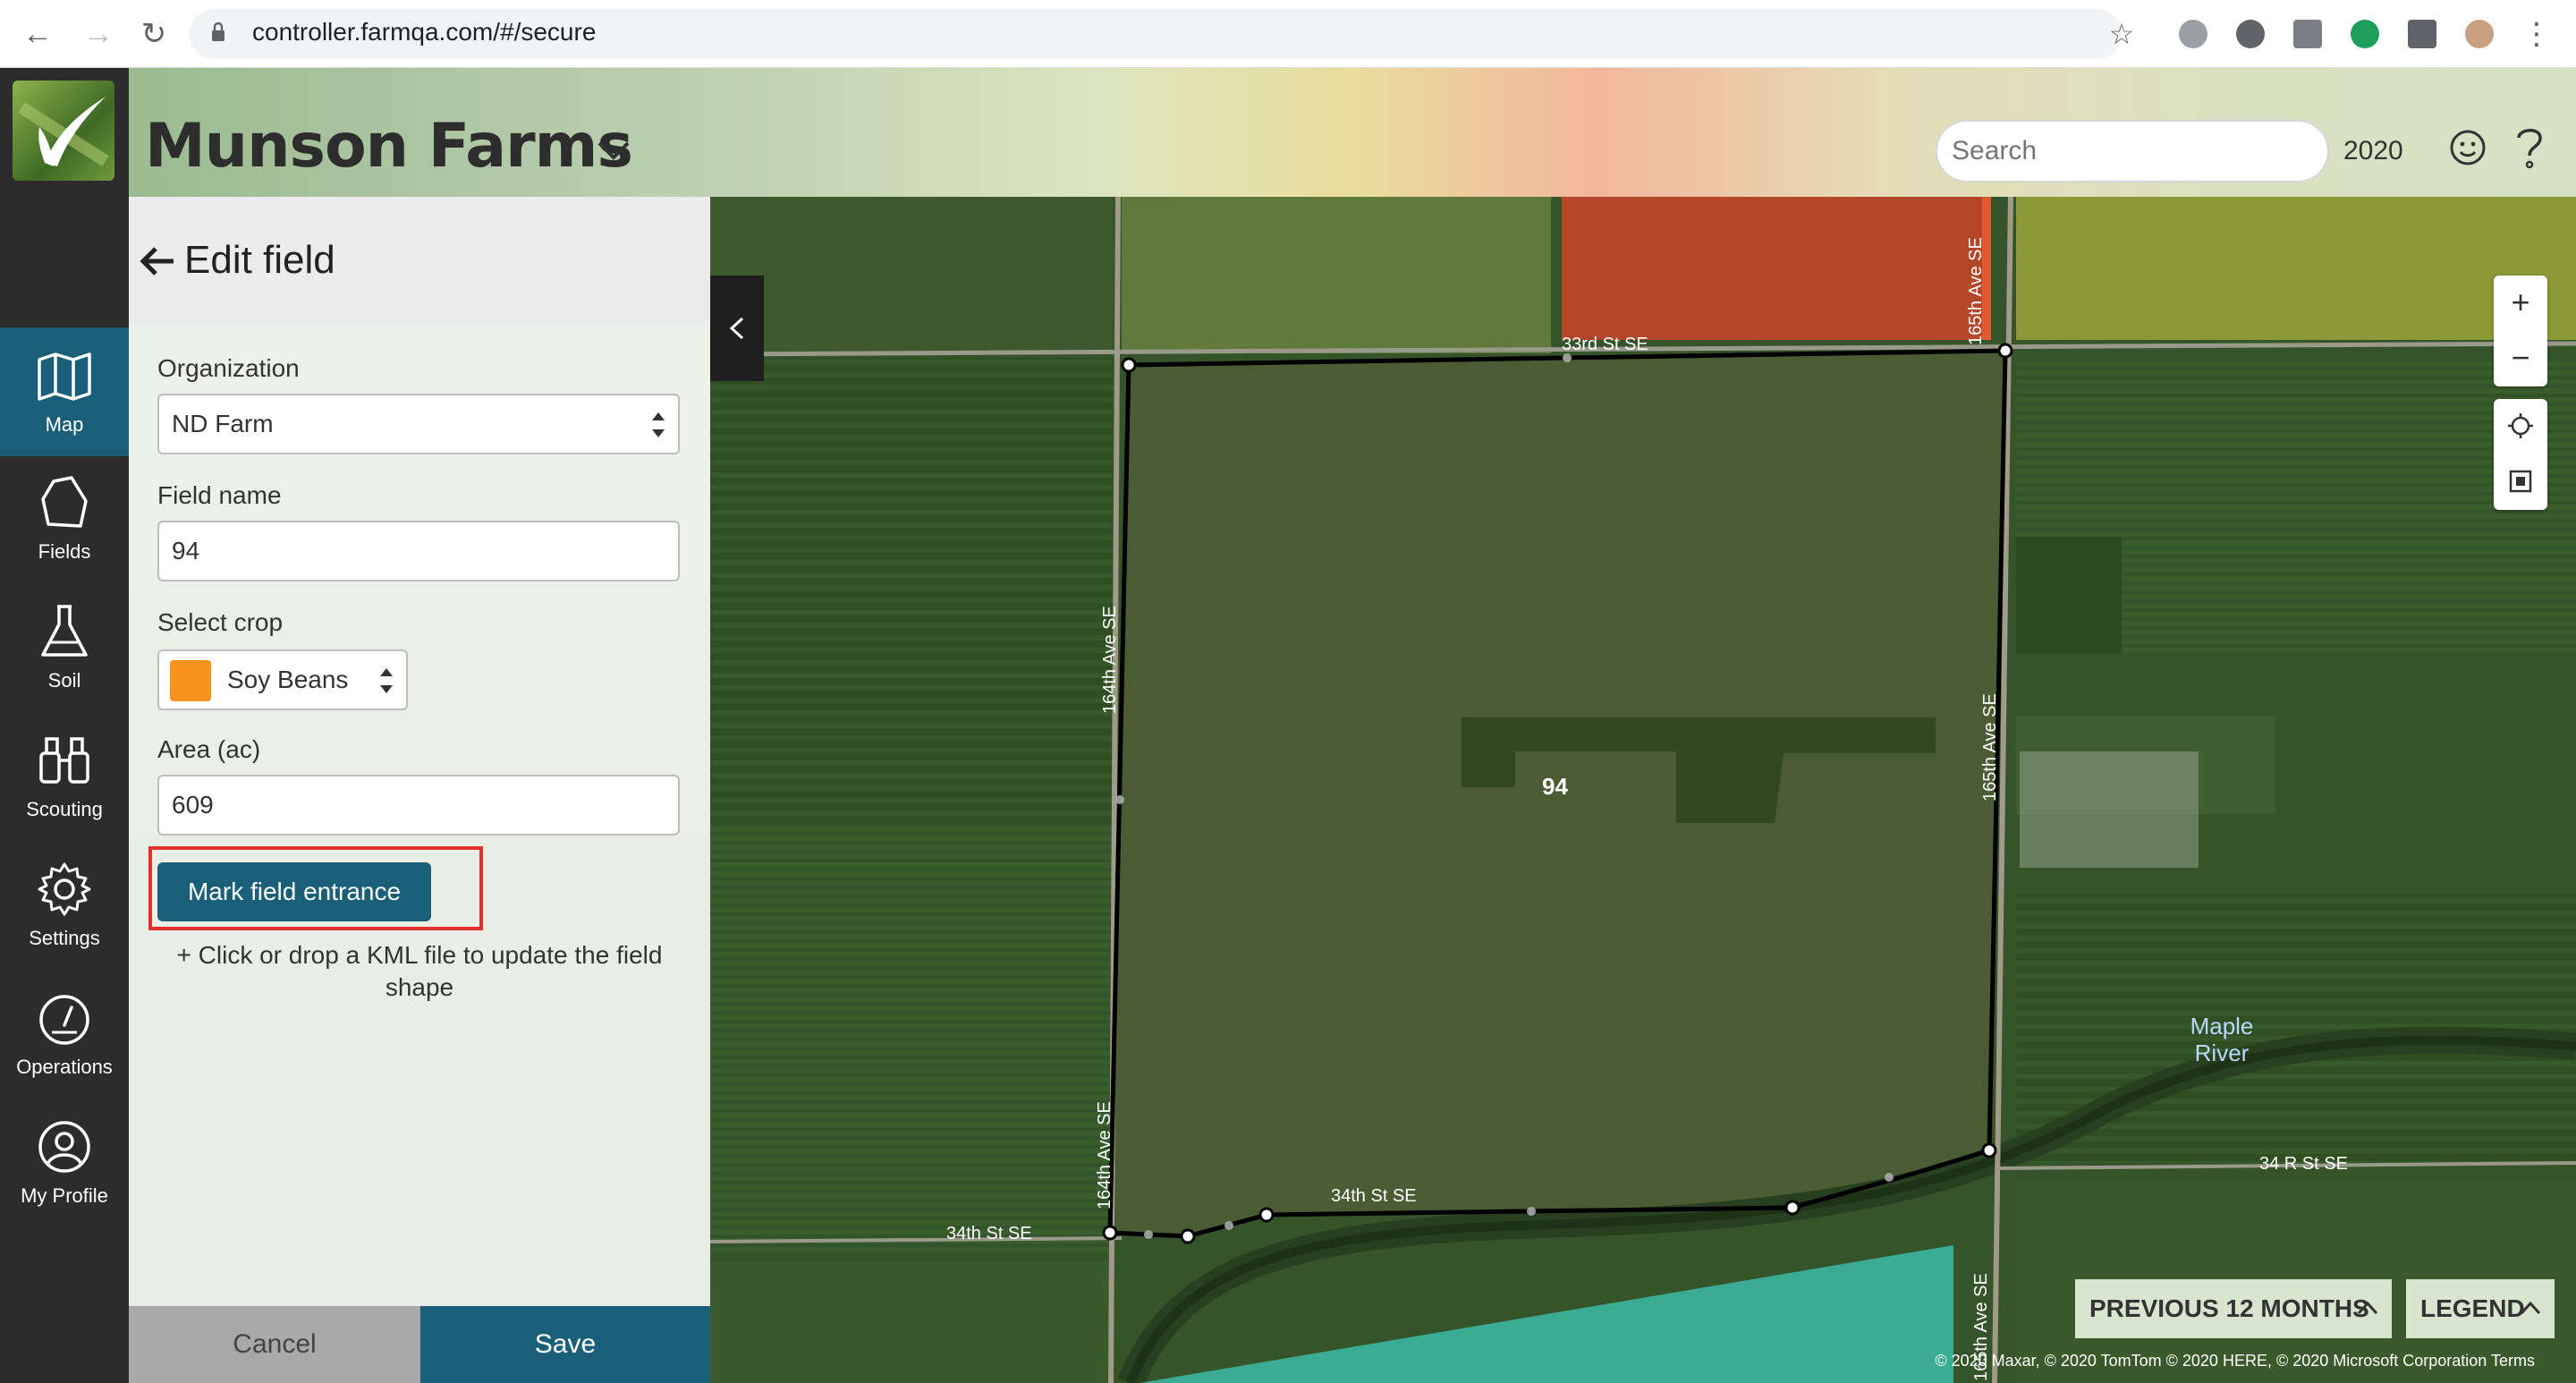 This screenshot has width=2576, height=1383. Describe the element at coordinates (63, 131) in the screenshot. I see `app-logo` at that location.